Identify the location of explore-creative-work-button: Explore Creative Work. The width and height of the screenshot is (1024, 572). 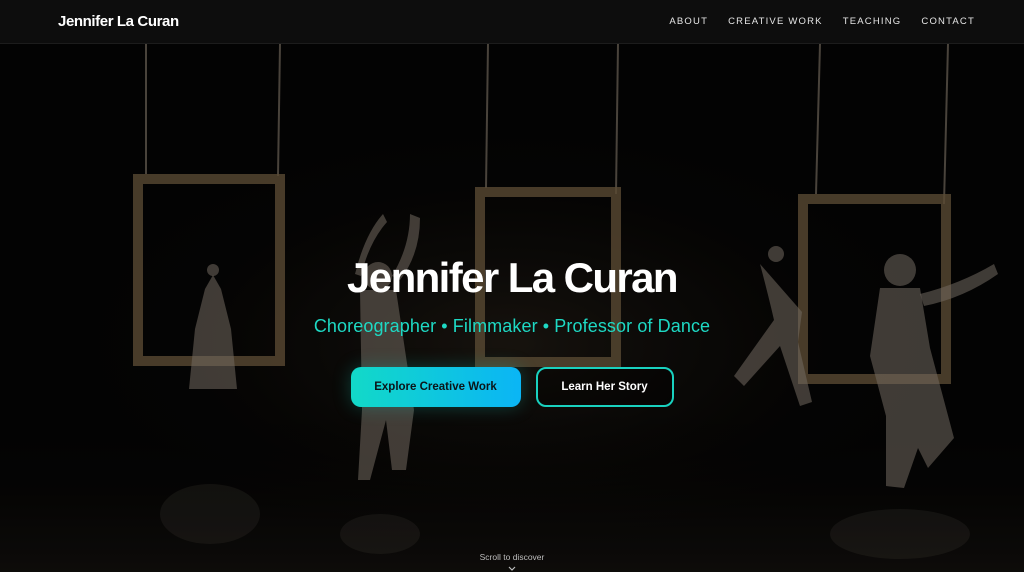
(435, 387).